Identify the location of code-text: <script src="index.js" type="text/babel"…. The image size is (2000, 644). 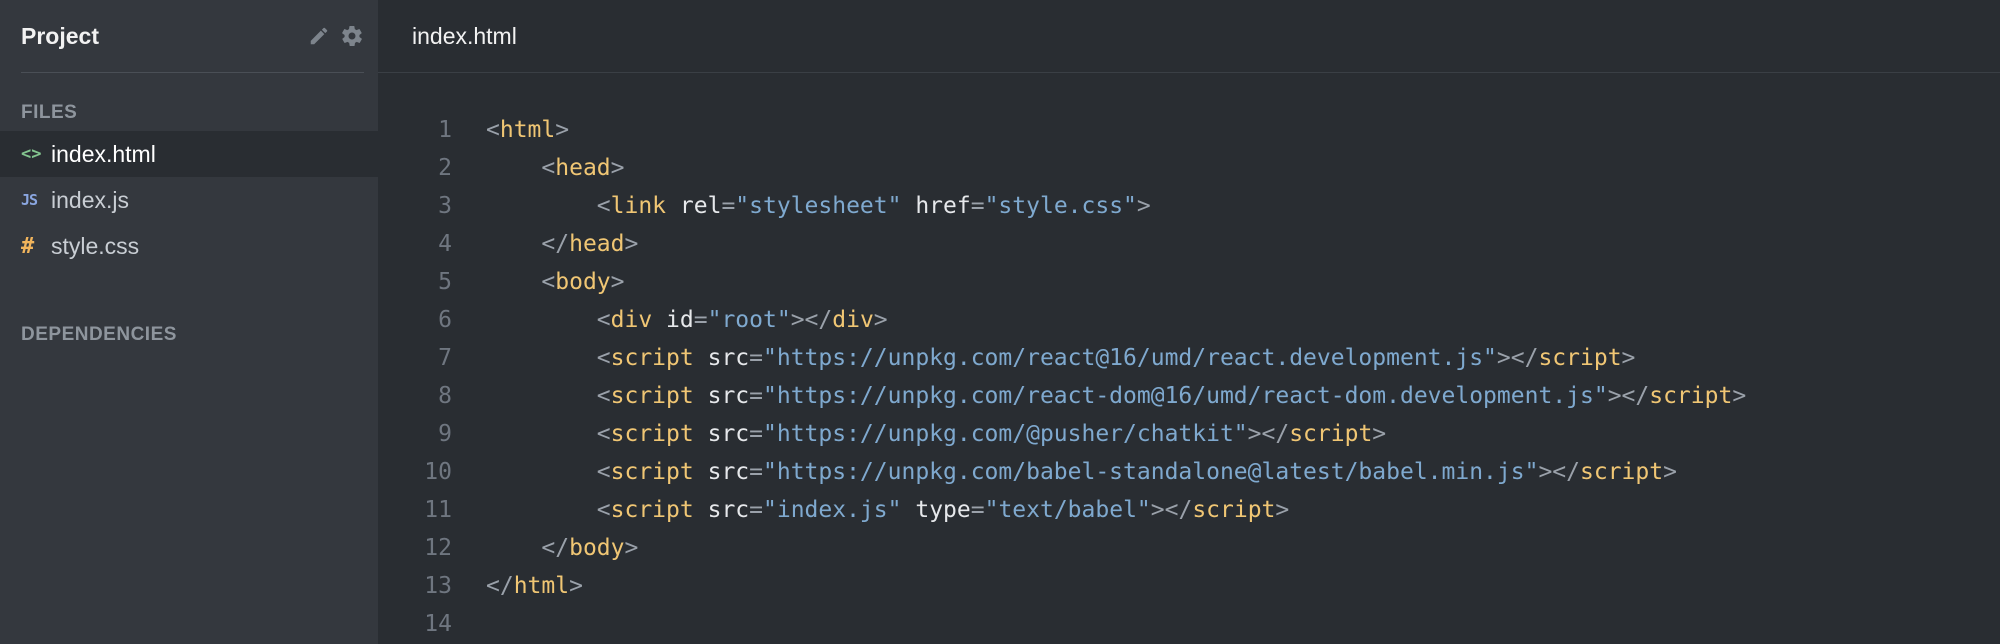
(870, 510).